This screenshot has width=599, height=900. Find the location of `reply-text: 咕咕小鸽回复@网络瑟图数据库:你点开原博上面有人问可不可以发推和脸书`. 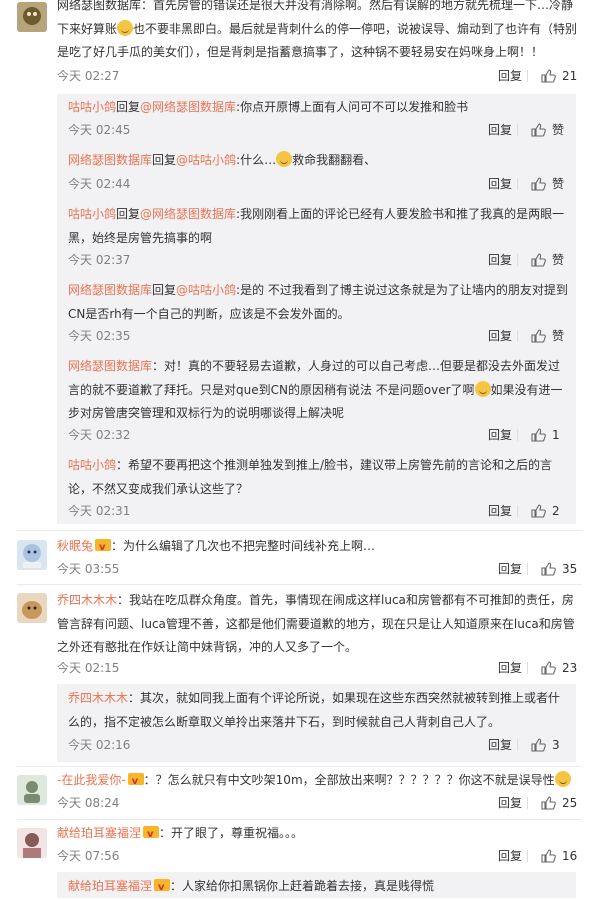

reply-text: 咕咕小鸽回复@网络瑟图数据库:你点开原博上面有人问可不可以发推和脸书 is located at coordinates (268, 107).